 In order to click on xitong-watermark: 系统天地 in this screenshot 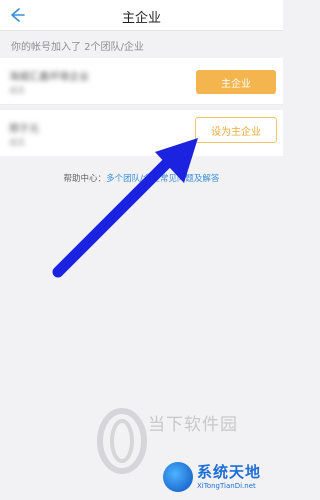, I will do `click(229, 472)`.